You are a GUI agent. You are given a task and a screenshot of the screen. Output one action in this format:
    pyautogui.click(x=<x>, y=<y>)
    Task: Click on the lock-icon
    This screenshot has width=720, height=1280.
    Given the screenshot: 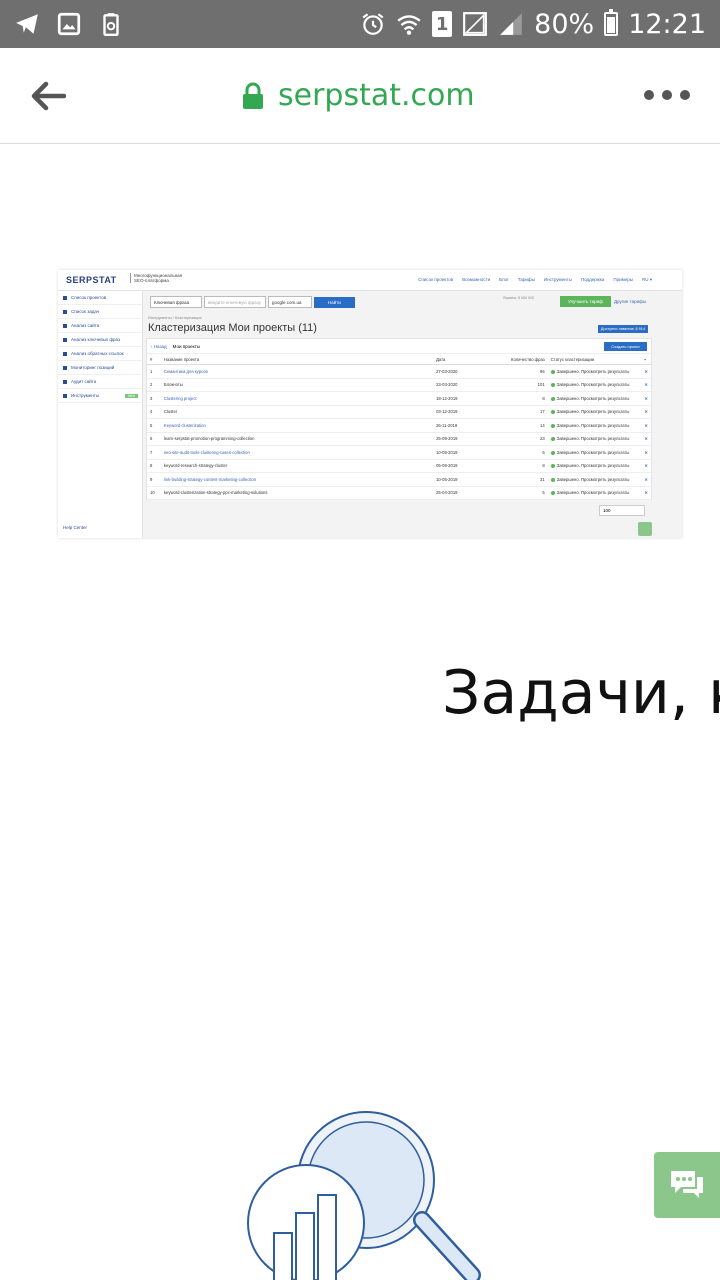 What is the action you would take?
    pyautogui.click(x=253, y=95)
    